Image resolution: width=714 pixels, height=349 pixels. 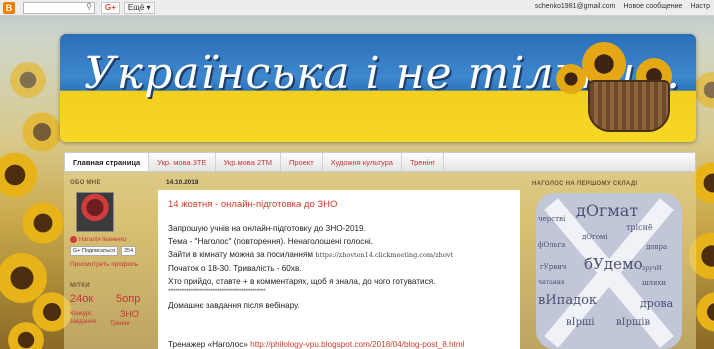 I want to click on about-heading: ОБО МНЕ, so click(x=85, y=183).